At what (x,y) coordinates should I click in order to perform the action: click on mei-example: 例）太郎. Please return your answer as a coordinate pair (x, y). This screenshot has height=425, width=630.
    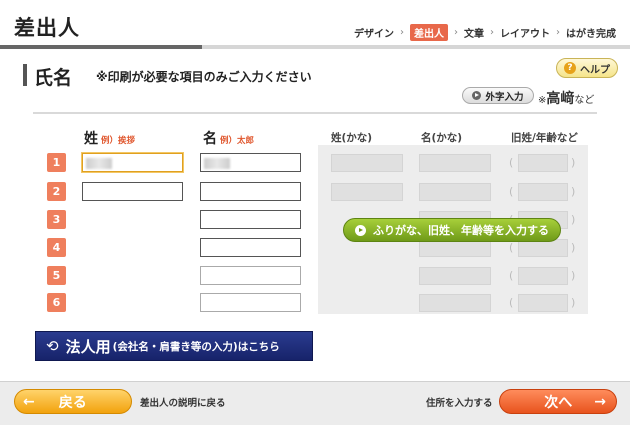
    Looking at the image, I should click on (237, 141).